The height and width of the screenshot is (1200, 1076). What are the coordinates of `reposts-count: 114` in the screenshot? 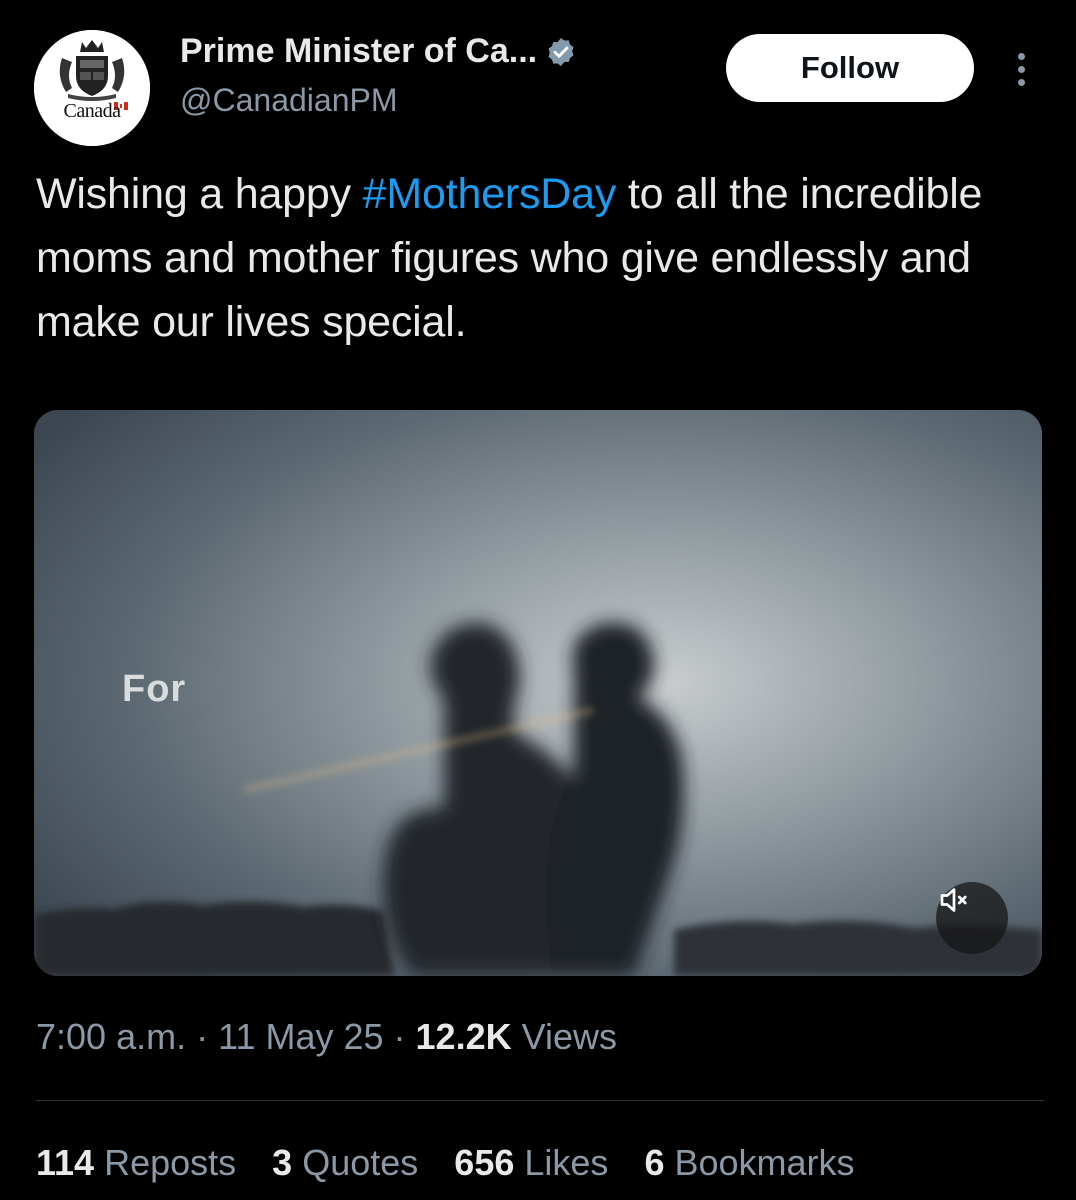 It's located at (65, 1162).